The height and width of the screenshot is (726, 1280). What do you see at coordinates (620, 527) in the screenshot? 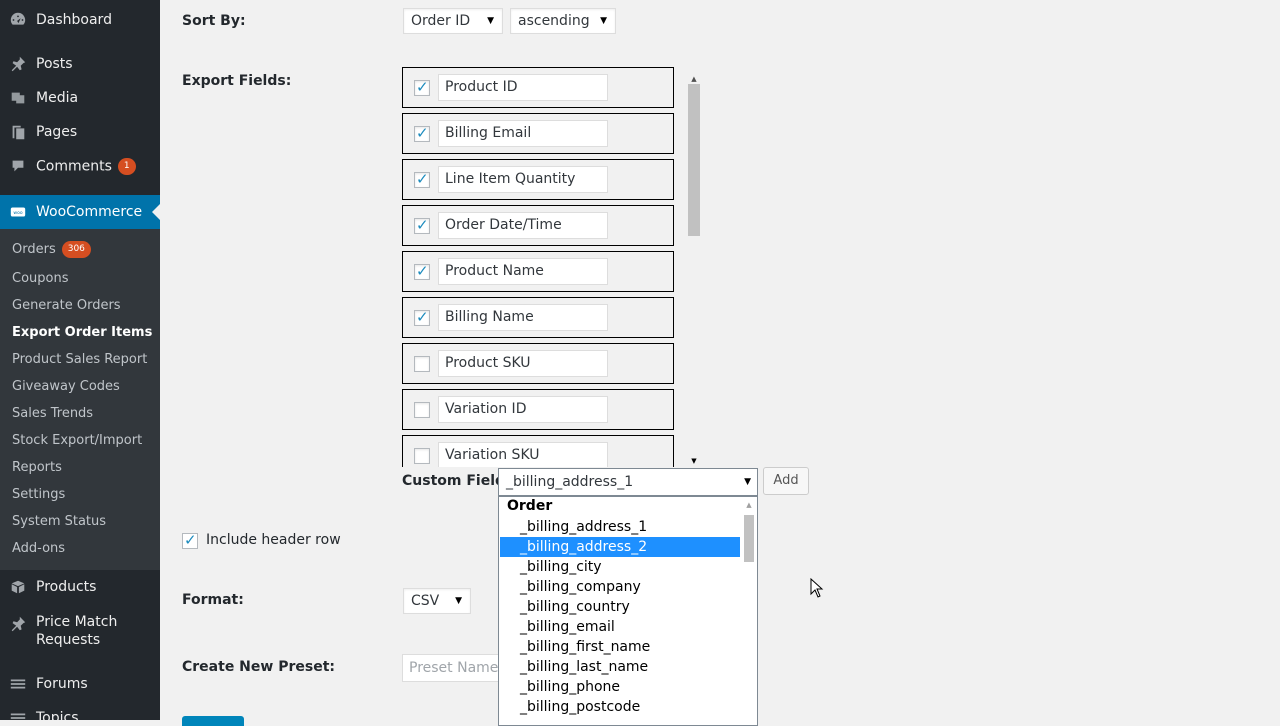
I see `dropdown-option: _billing_address_1` at bounding box center [620, 527].